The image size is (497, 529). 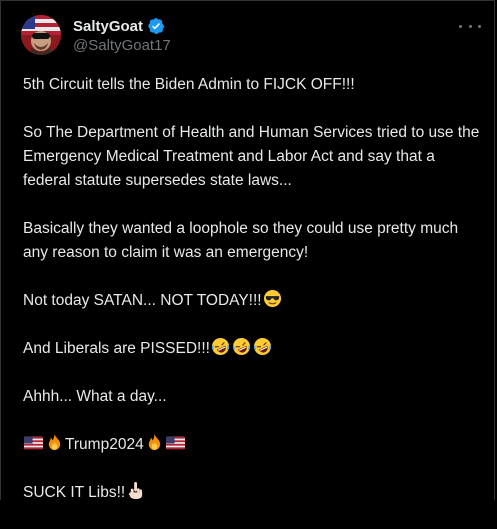 I want to click on avatar-flag-icon, so click(x=41, y=35).